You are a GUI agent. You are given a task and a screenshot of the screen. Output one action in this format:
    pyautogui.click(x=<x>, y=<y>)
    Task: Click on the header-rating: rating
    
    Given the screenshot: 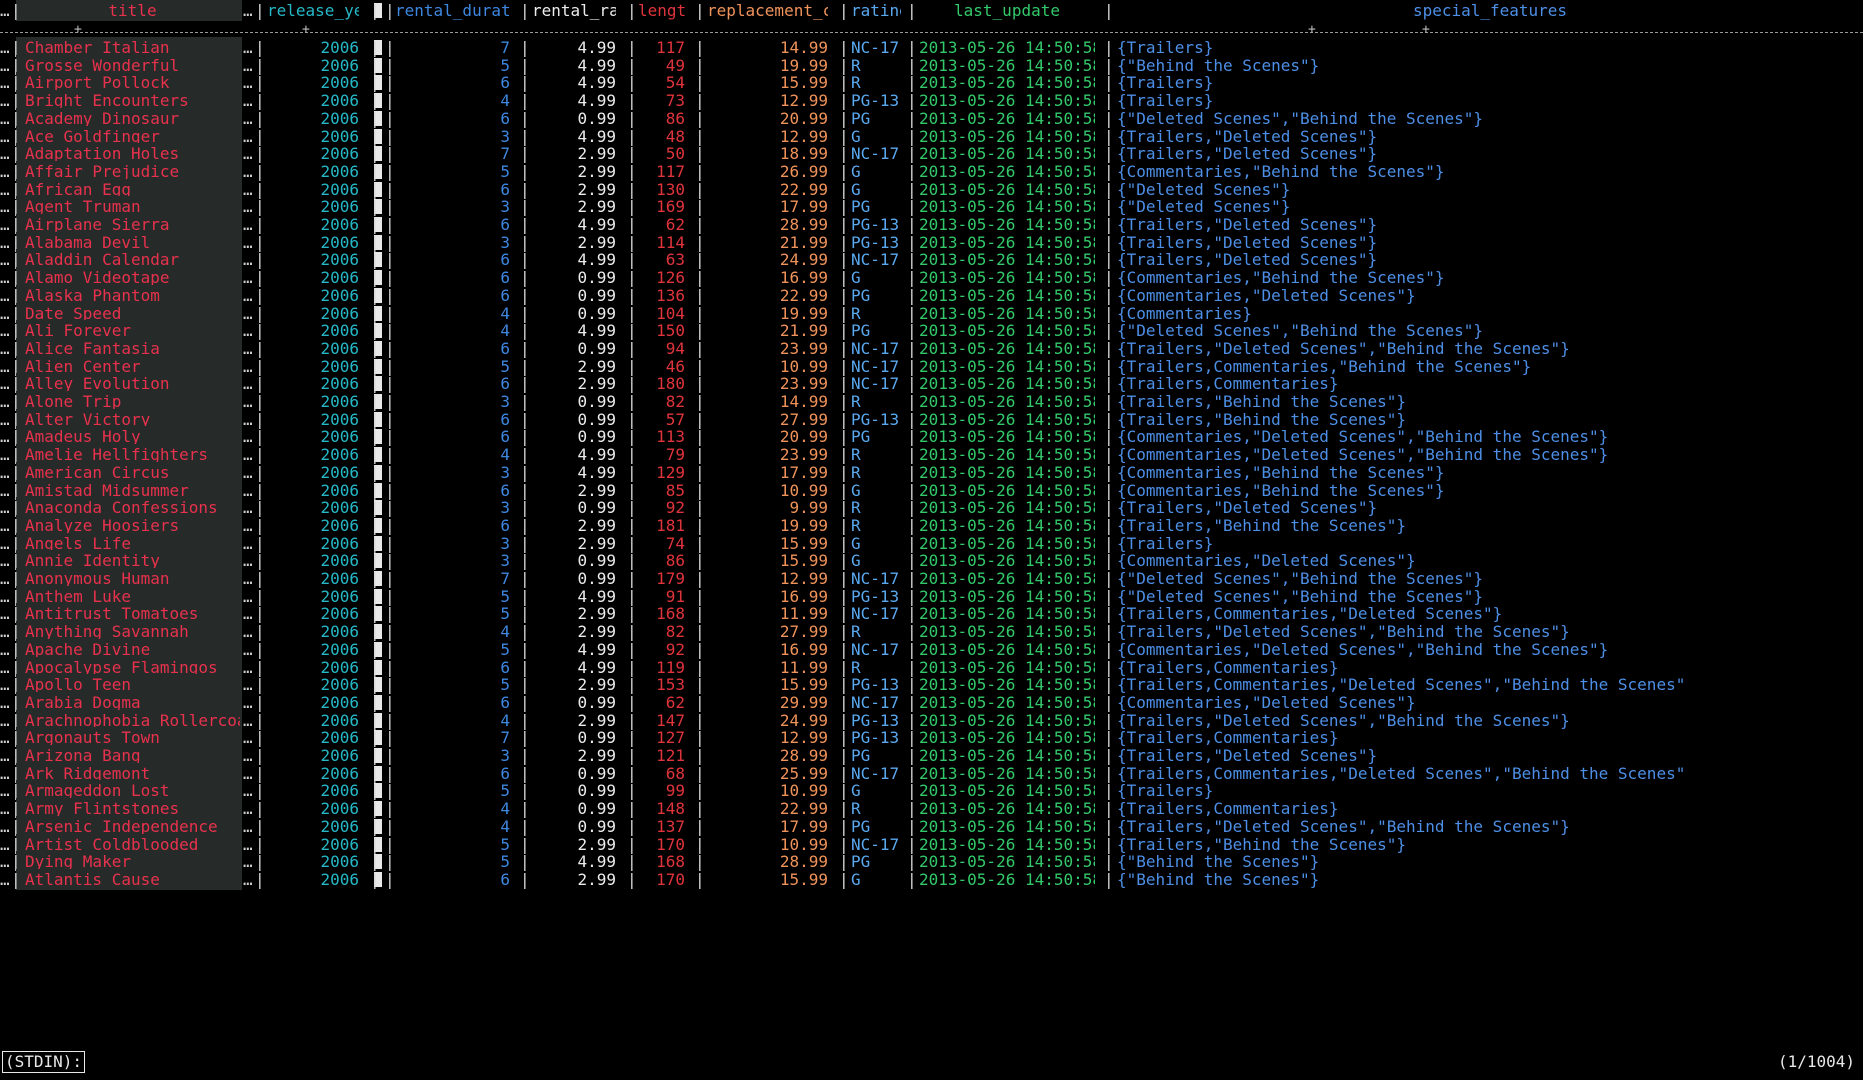 What is the action you would take?
    pyautogui.click(x=876, y=10)
    